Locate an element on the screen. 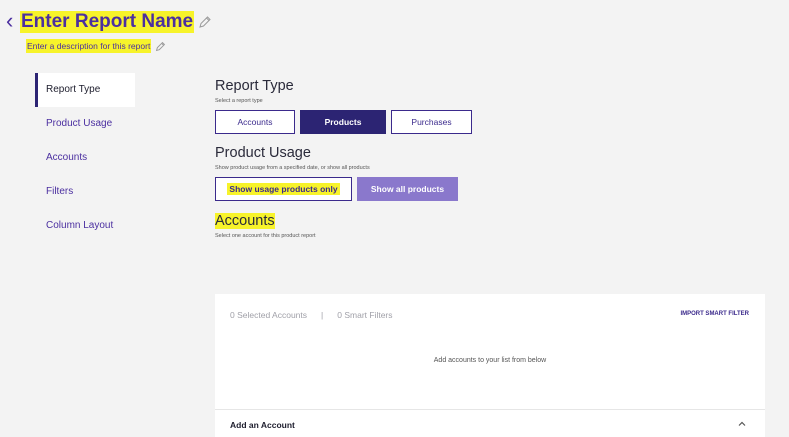  accounts-panel-summary: 0 Selected Accounts | 0 Smart Filters is located at coordinates (311, 315).